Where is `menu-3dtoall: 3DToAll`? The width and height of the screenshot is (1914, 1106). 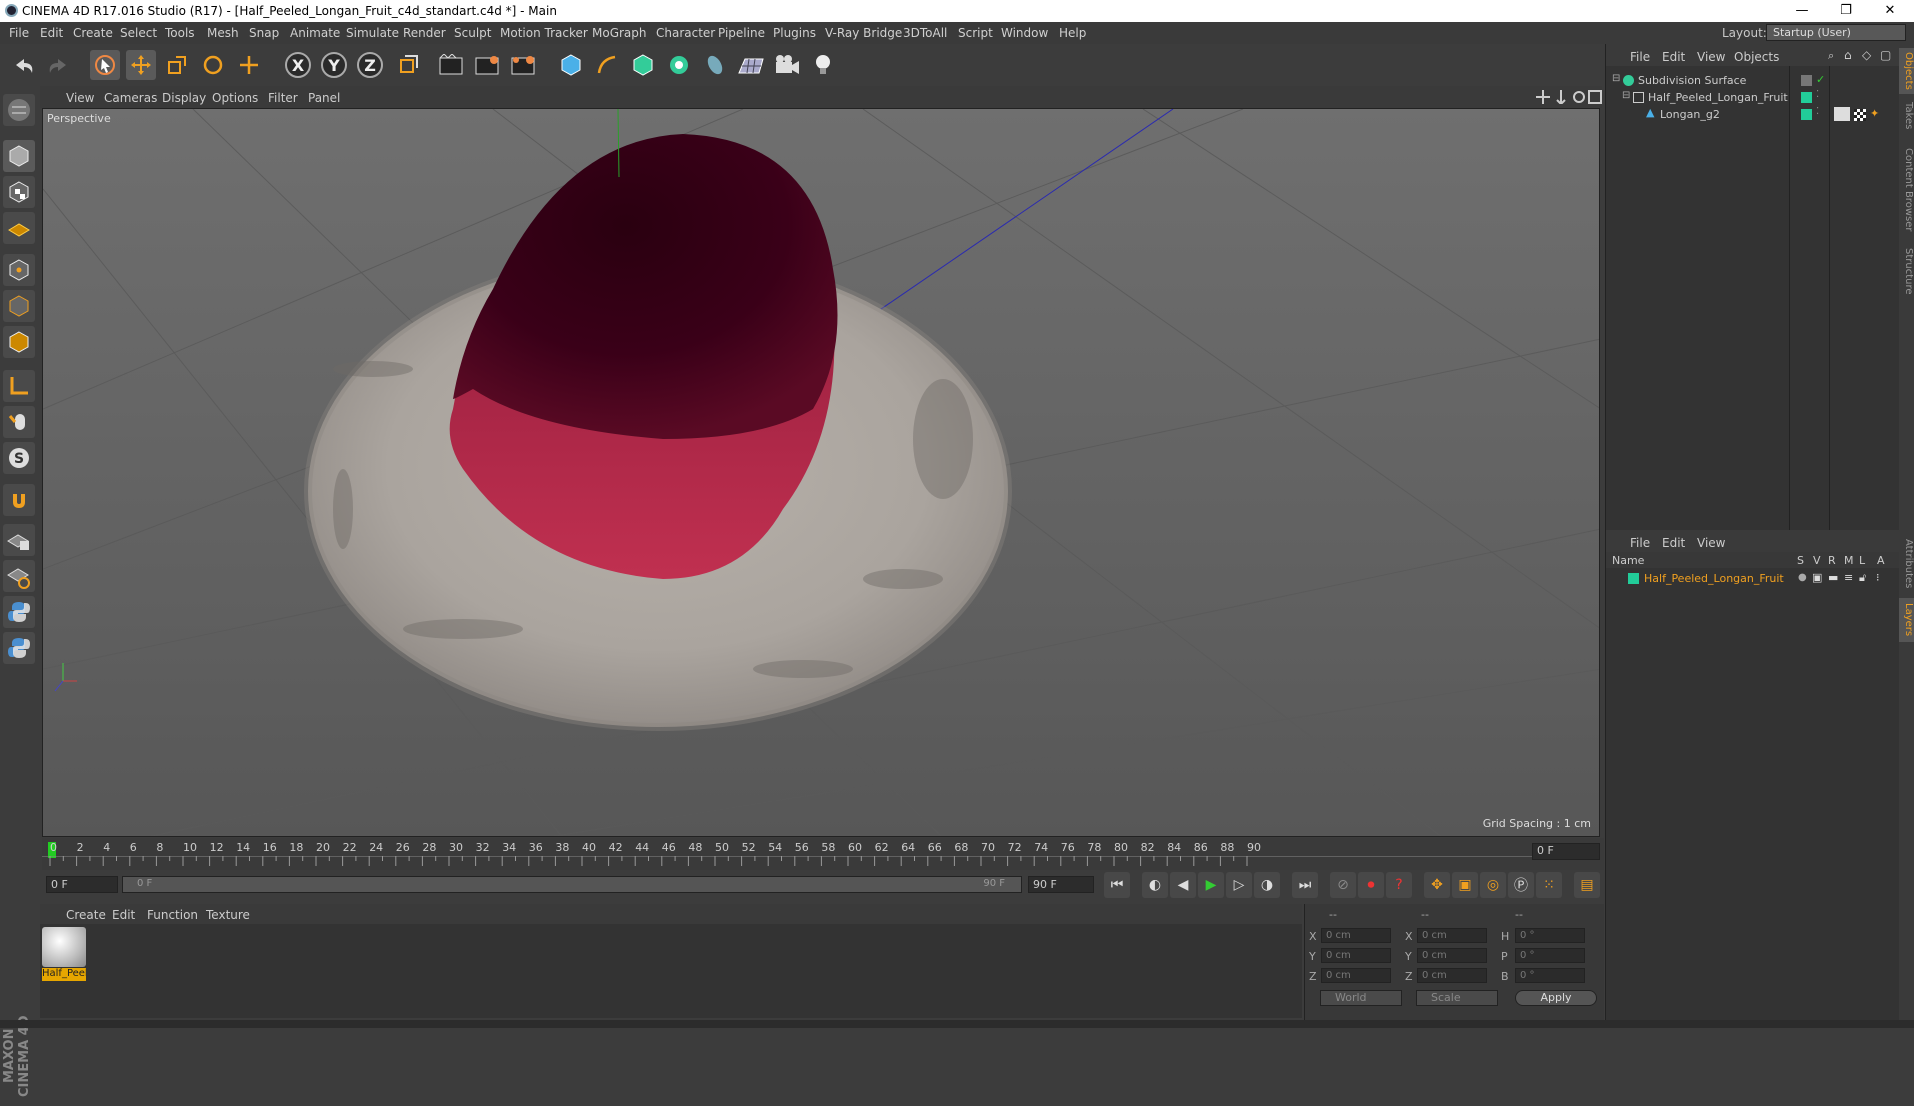
menu-3dtoall: 3DToAll is located at coordinates (925, 33).